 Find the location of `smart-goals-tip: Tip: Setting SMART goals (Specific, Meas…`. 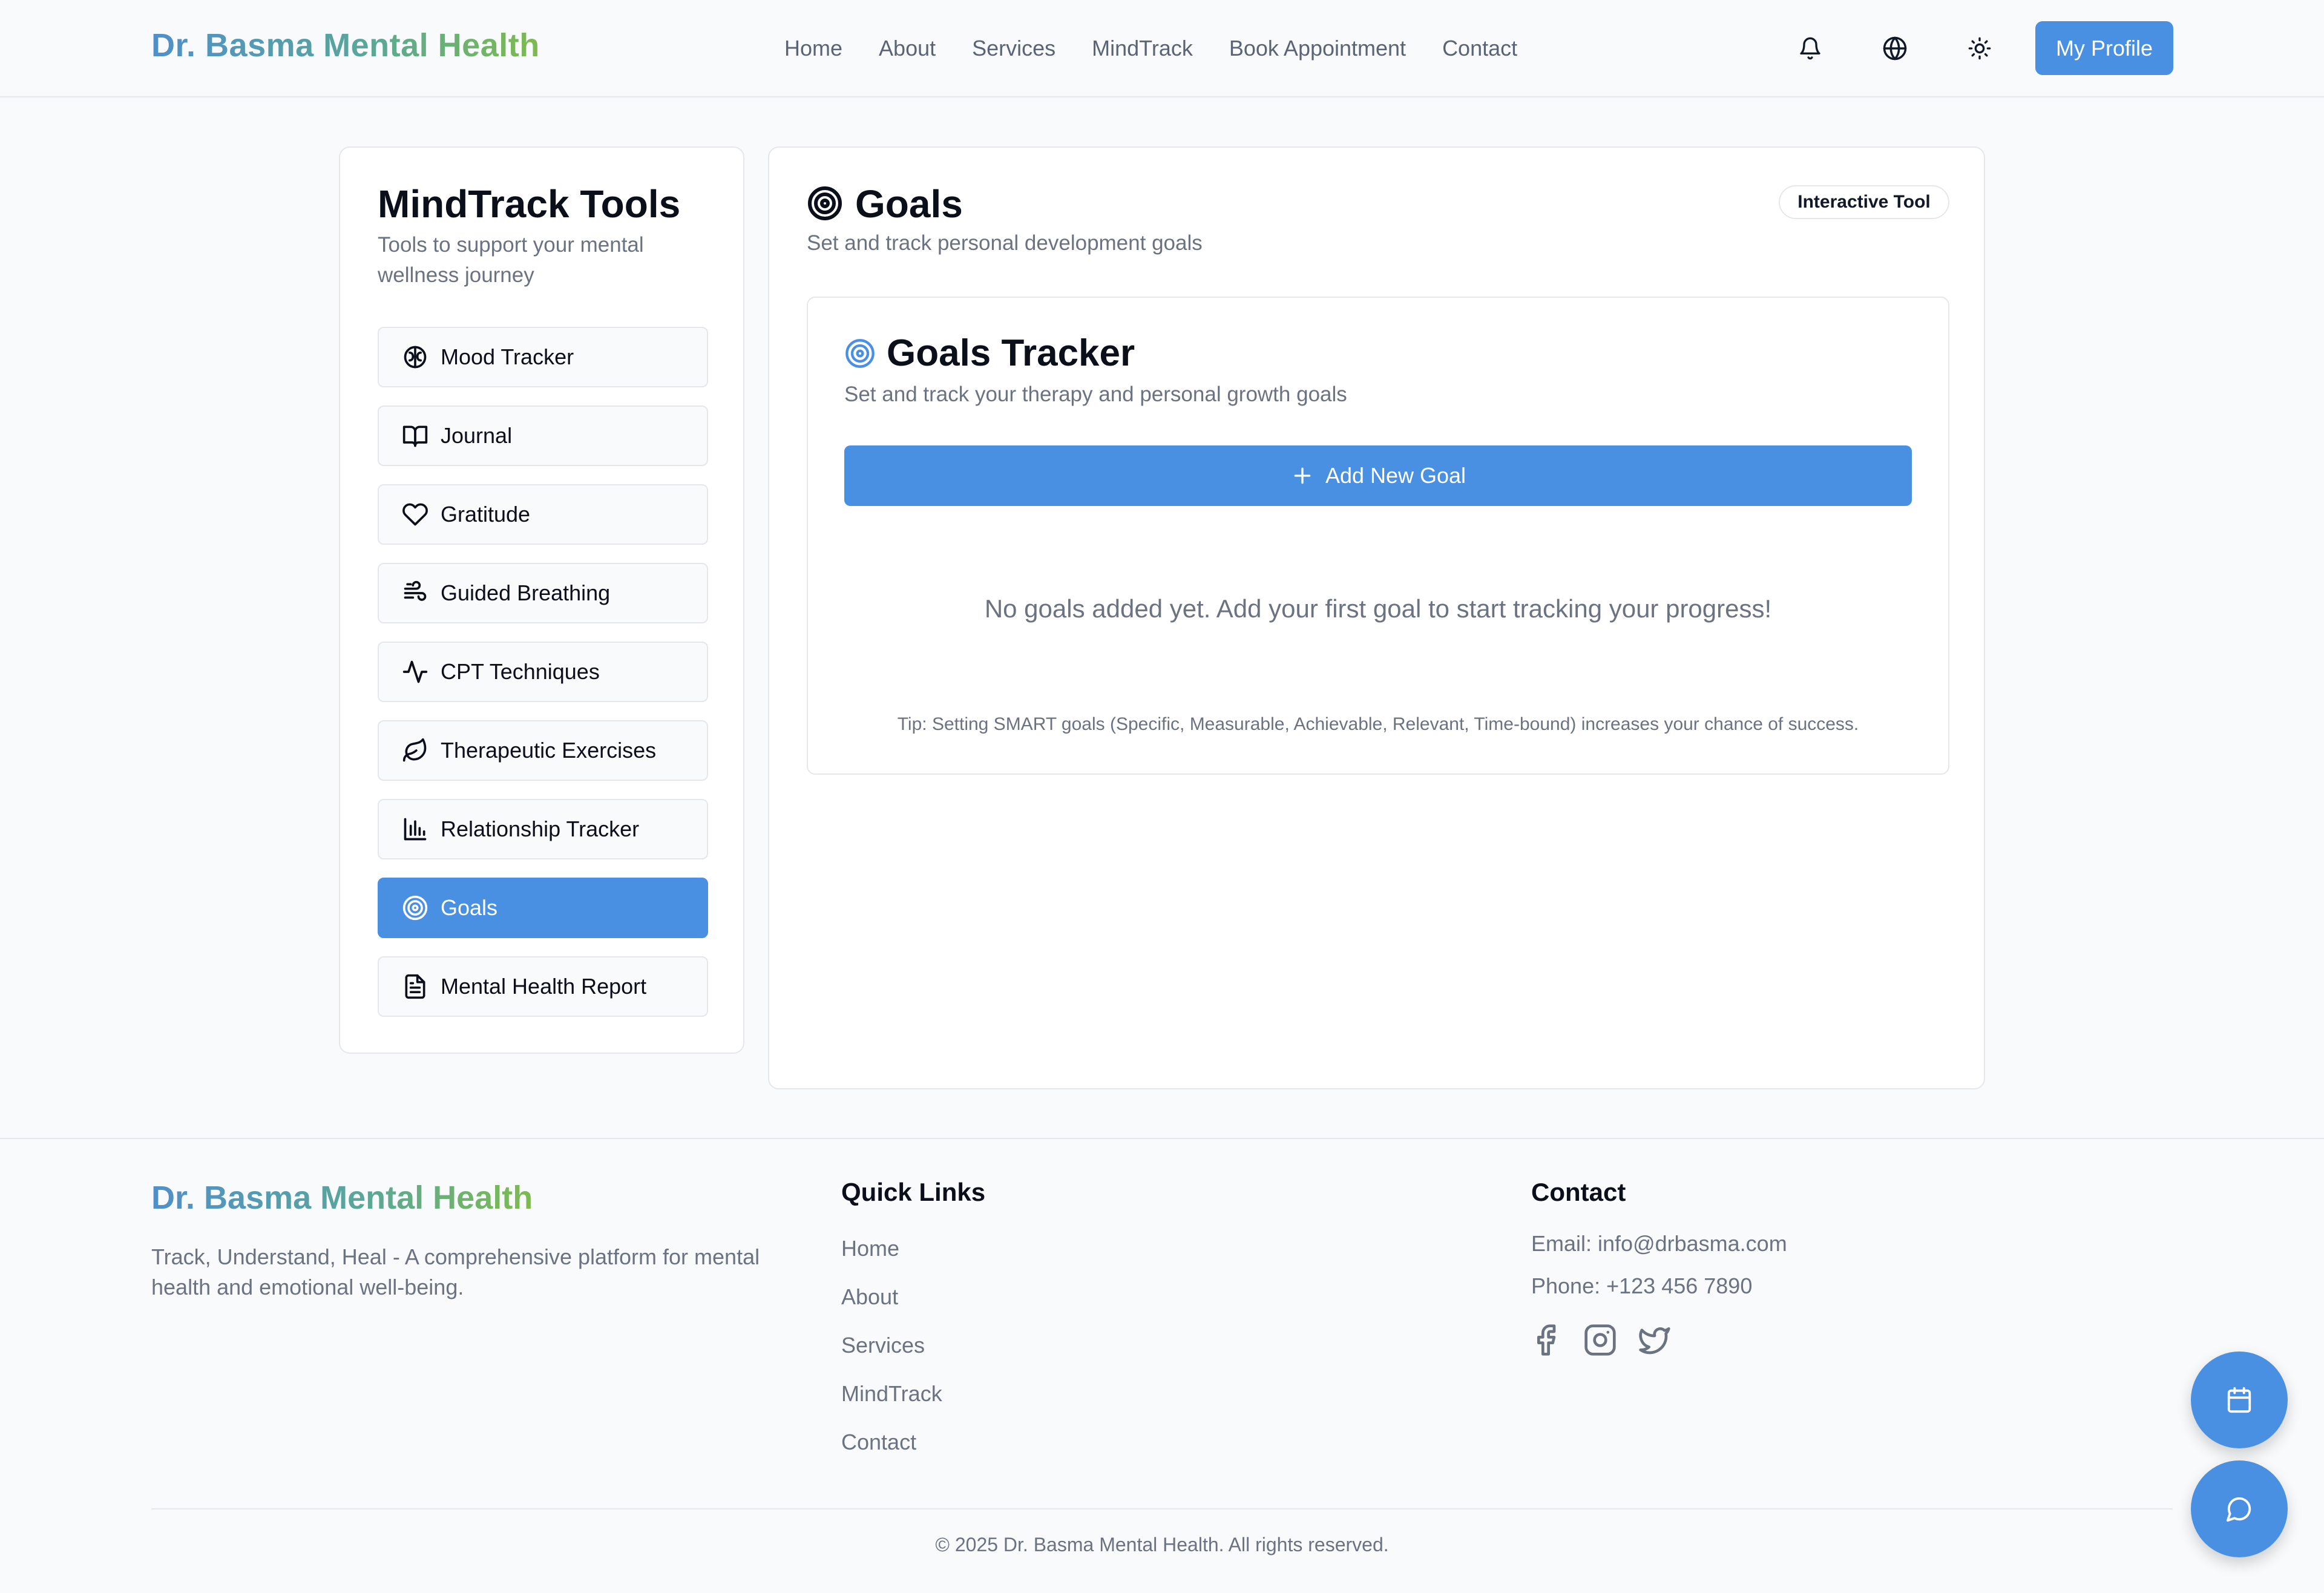

smart-goals-tip: Tip: Setting SMART goals (Specific, Meas… is located at coordinates (1378, 724).